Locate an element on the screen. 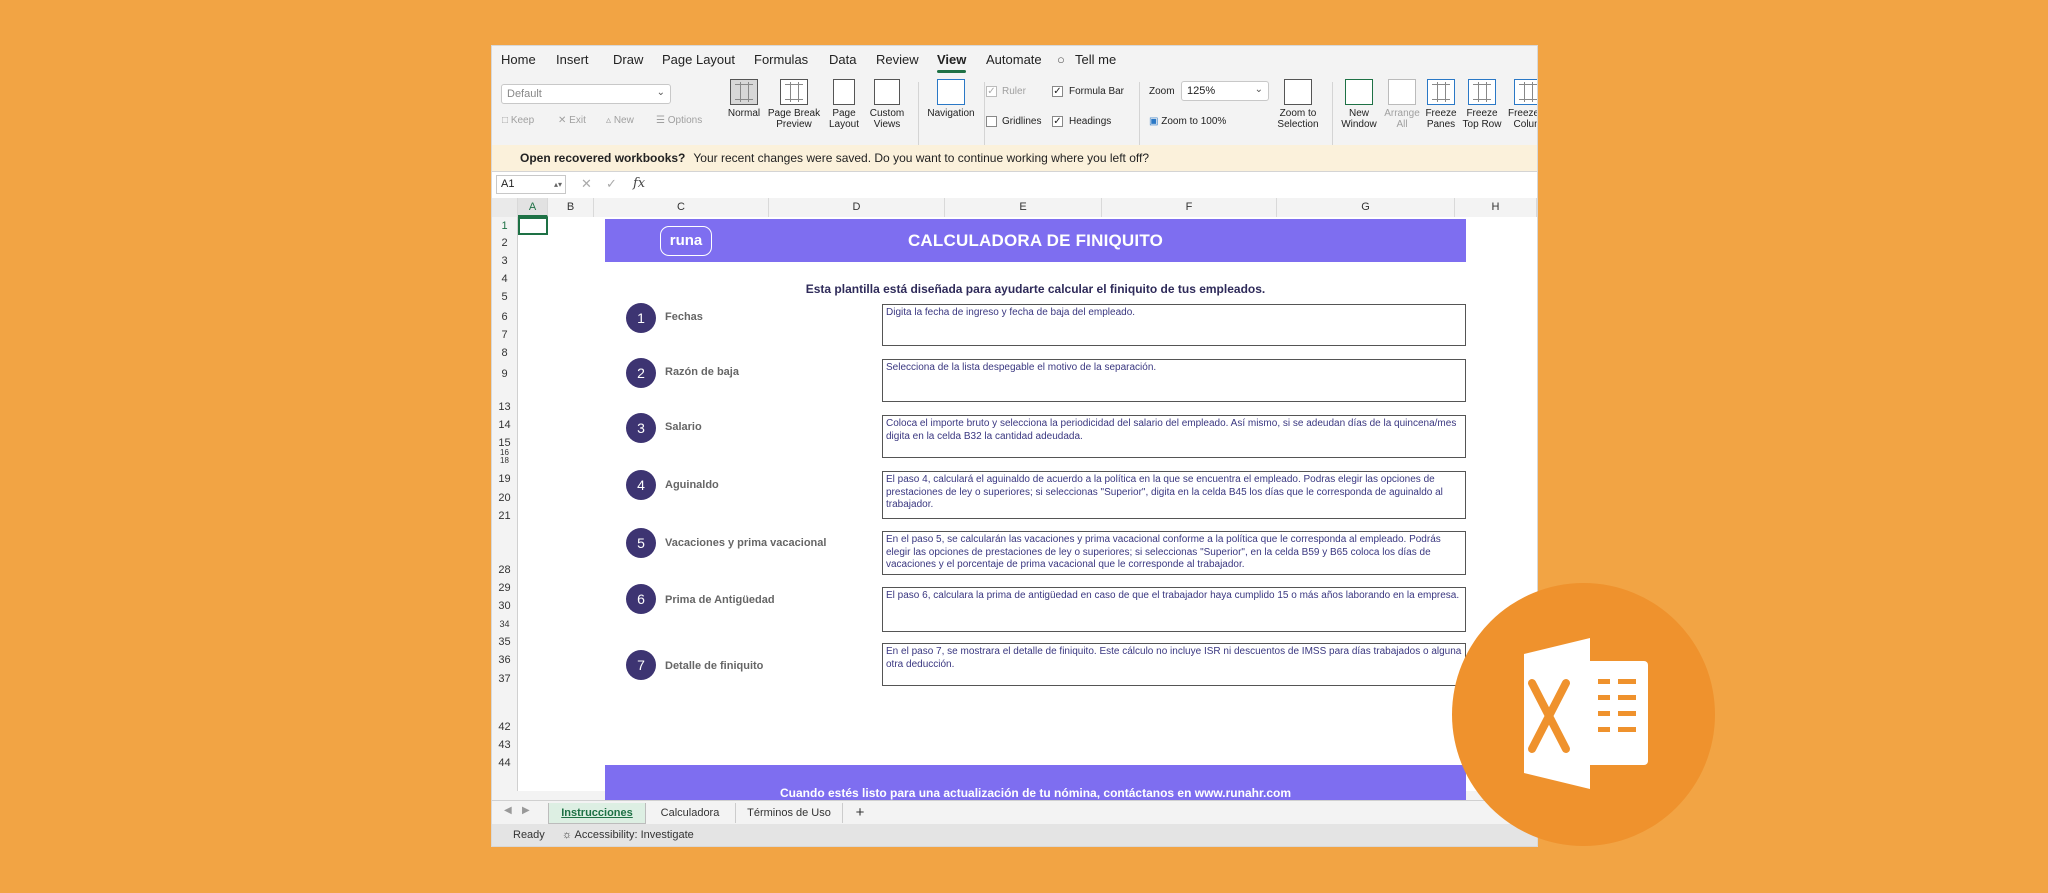 Image resolution: width=2048 pixels, height=893 pixels. arrange-all-button: Arrange All is located at coordinates (1402, 104).